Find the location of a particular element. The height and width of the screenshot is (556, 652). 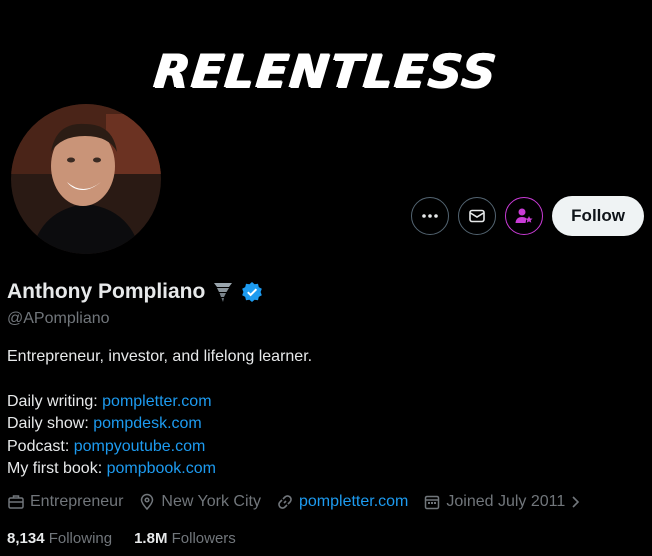

following-label: Following is located at coordinates (80, 538).